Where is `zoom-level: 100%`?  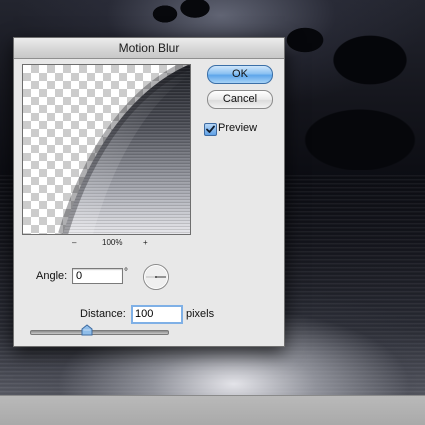 zoom-level: 100% is located at coordinates (112, 242).